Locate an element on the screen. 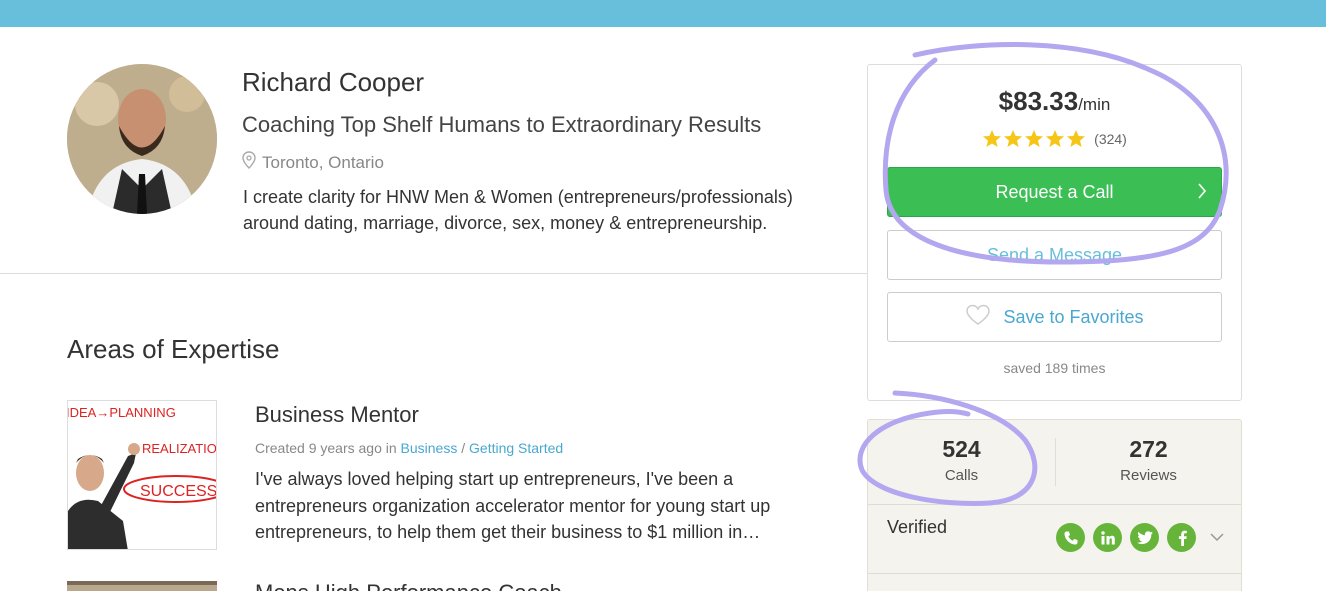  calls-count: 524 is located at coordinates (961, 449).